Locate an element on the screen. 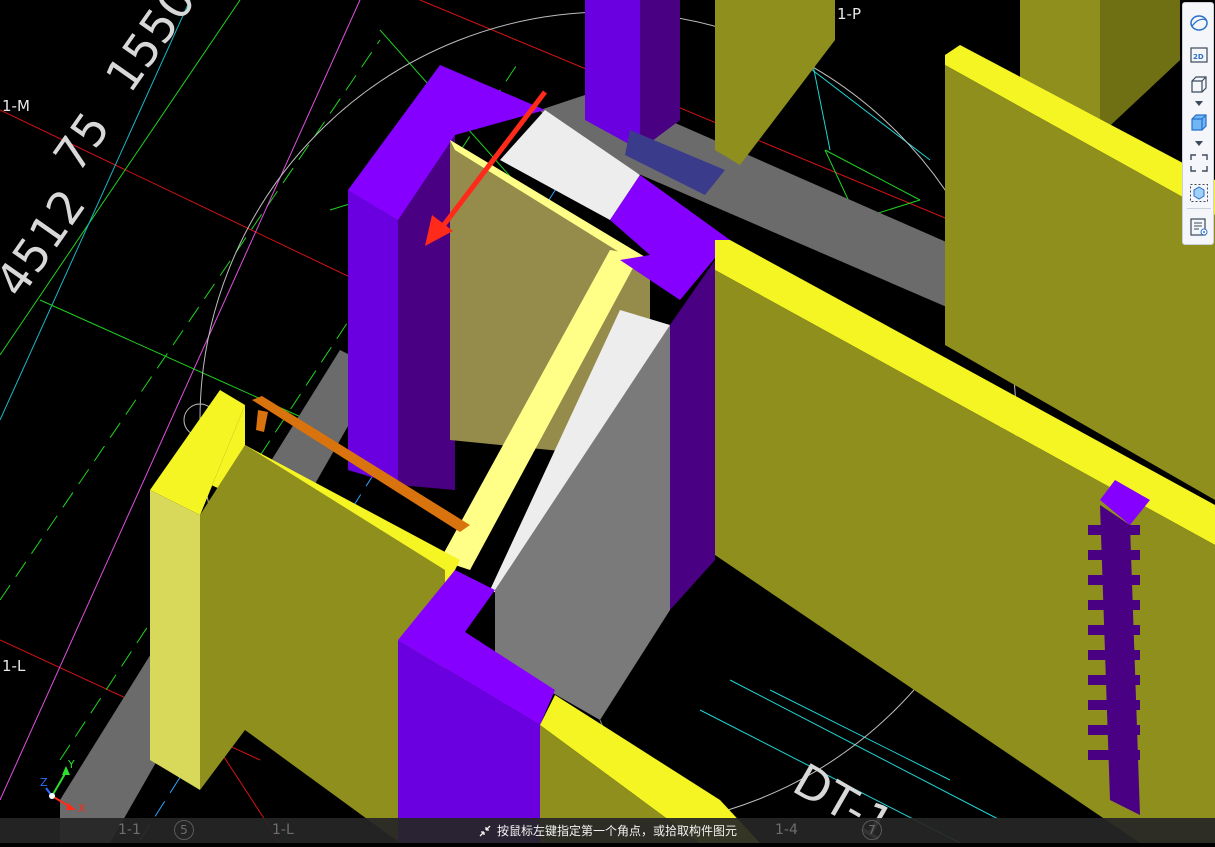  grid-label-ghost: 1-1 is located at coordinates (129, 830).